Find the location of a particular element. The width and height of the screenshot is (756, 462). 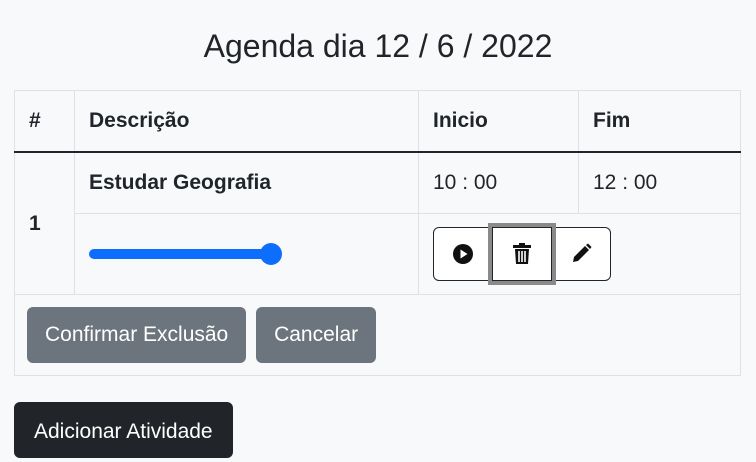

column-header-description: Descrição is located at coordinates (246, 121).